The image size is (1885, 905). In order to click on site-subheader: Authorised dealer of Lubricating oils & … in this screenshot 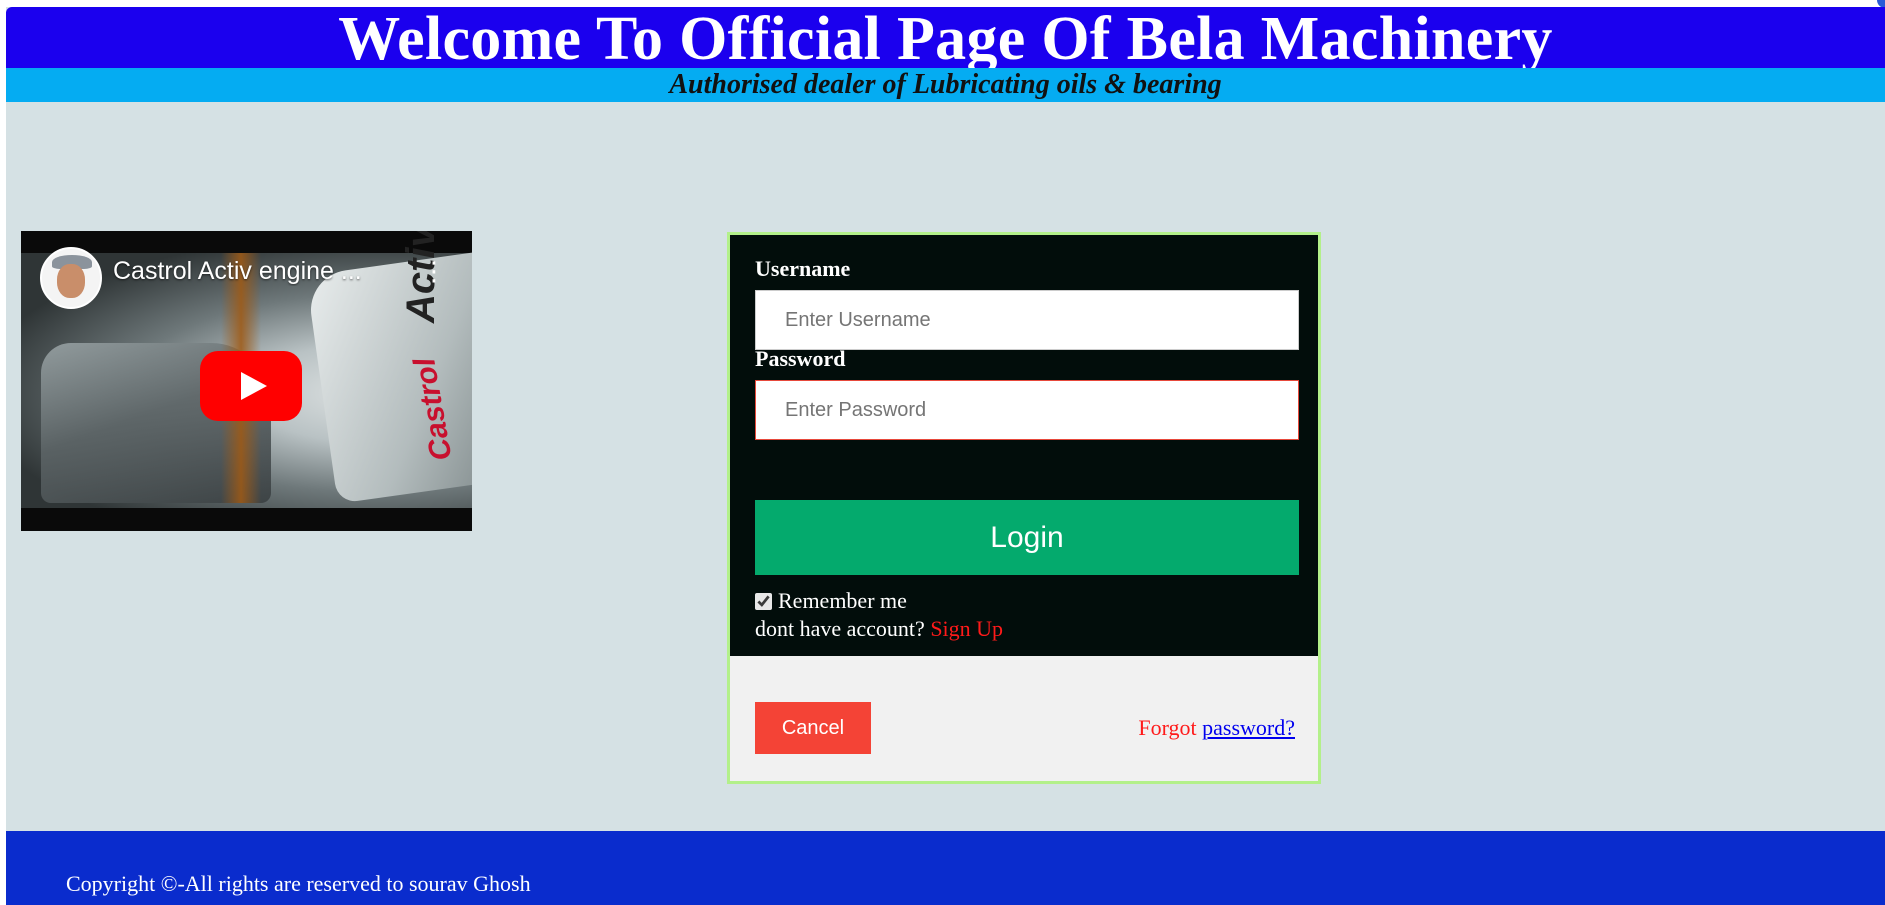, I will do `click(945, 85)`.